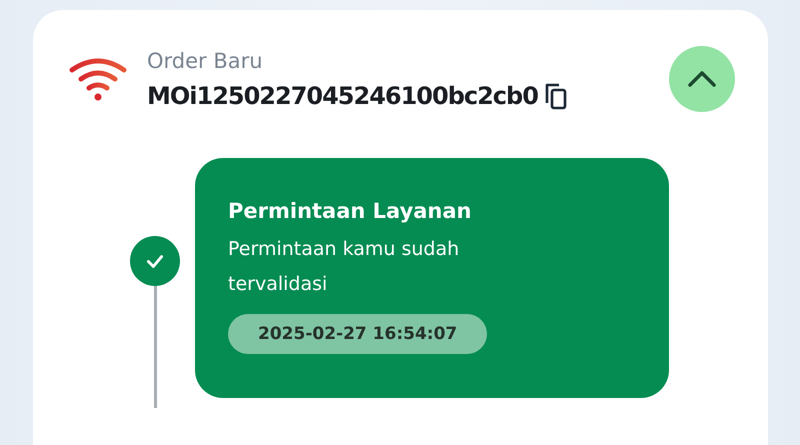 Image resolution: width=800 pixels, height=445 pixels. I want to click on wifi-icon, so click(98, 79).